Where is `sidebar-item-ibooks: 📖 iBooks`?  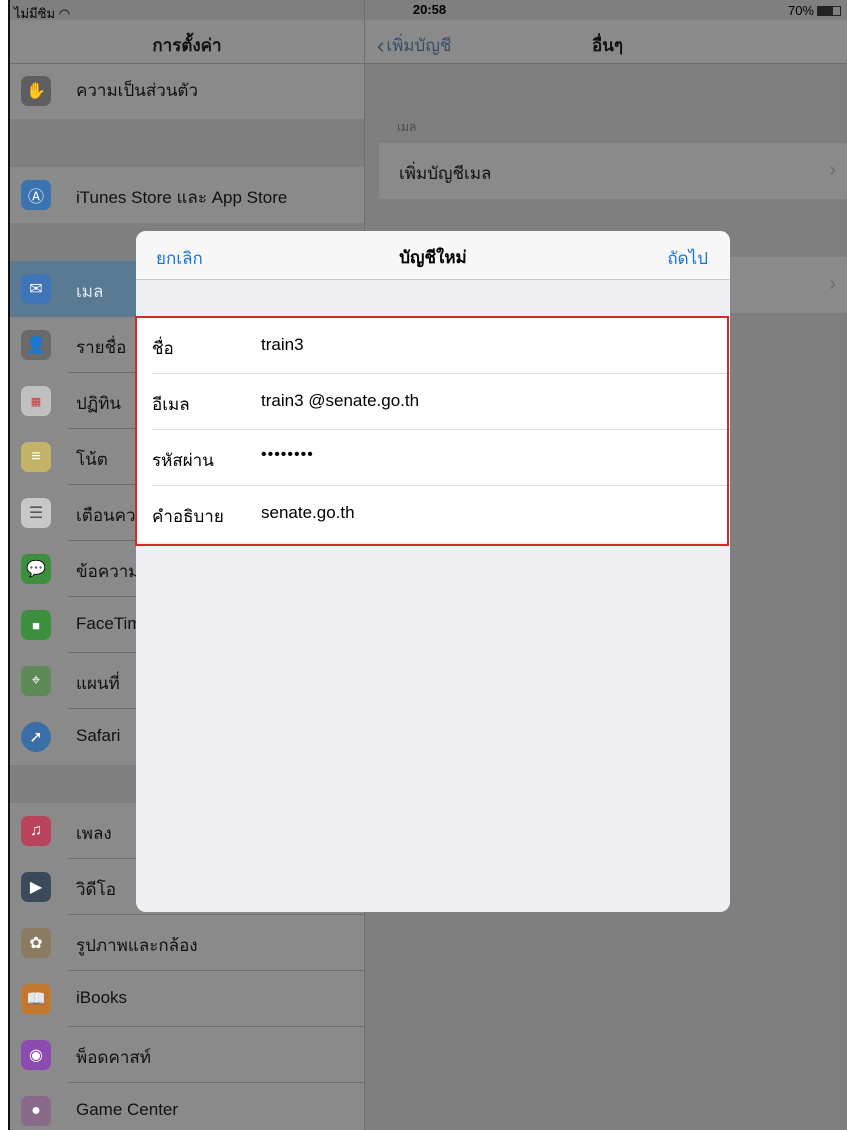
sidebar-item-ibooks: 📖 iBooks is located at coordinates (187, 999).